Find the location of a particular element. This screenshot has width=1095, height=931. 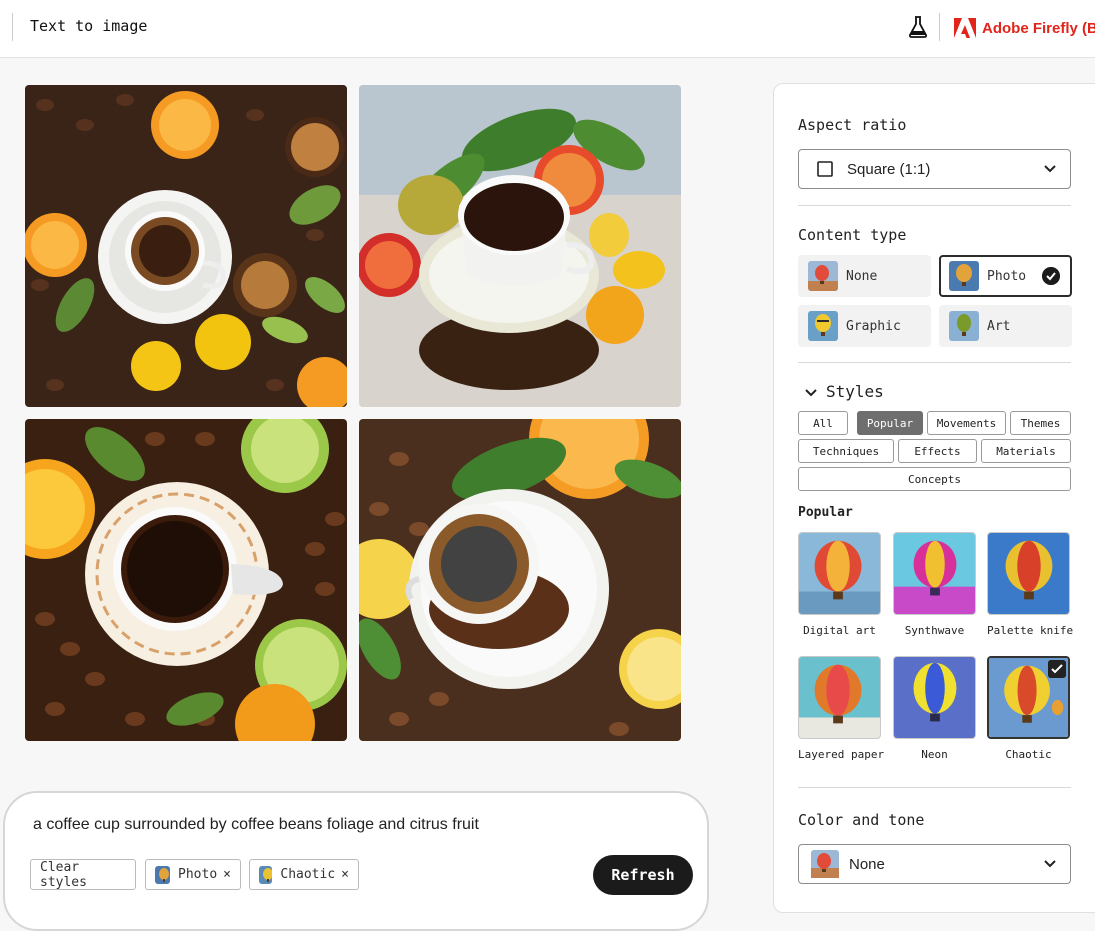

style-layered-paper: Layered paper is located at coordinates (841, 708).